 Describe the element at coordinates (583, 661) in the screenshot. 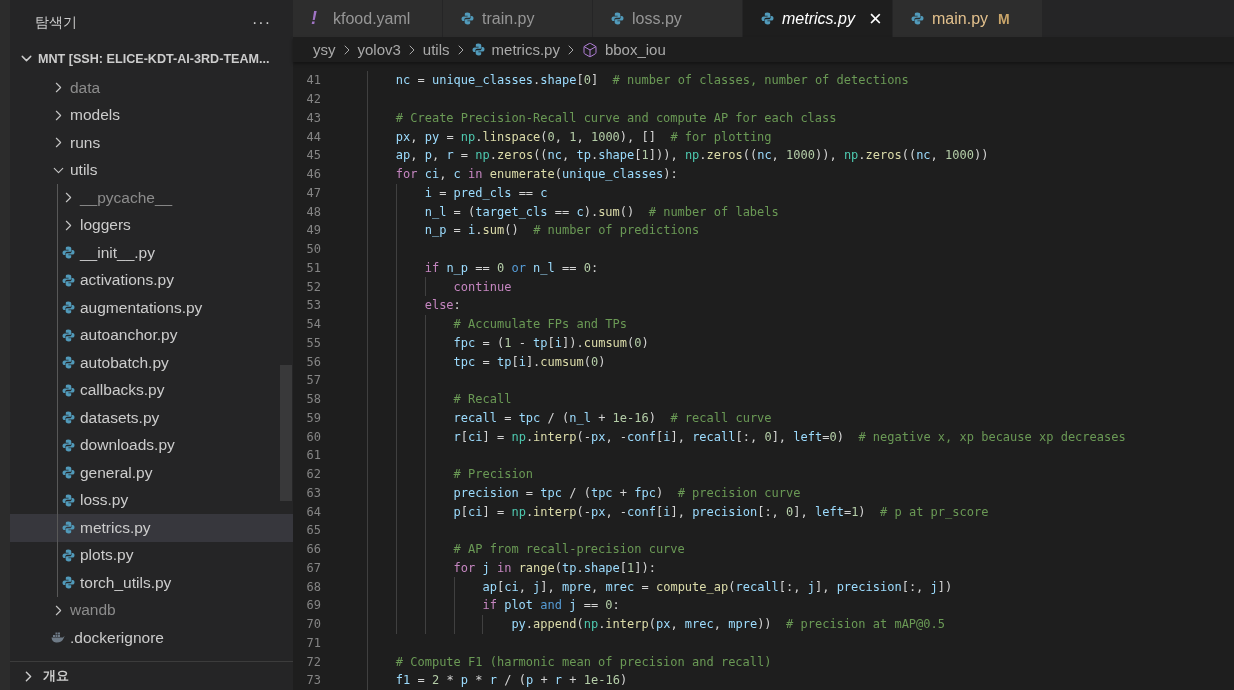

I see `code-line: # Compute F1 (harmonic mean of precision and recall)` at that location.